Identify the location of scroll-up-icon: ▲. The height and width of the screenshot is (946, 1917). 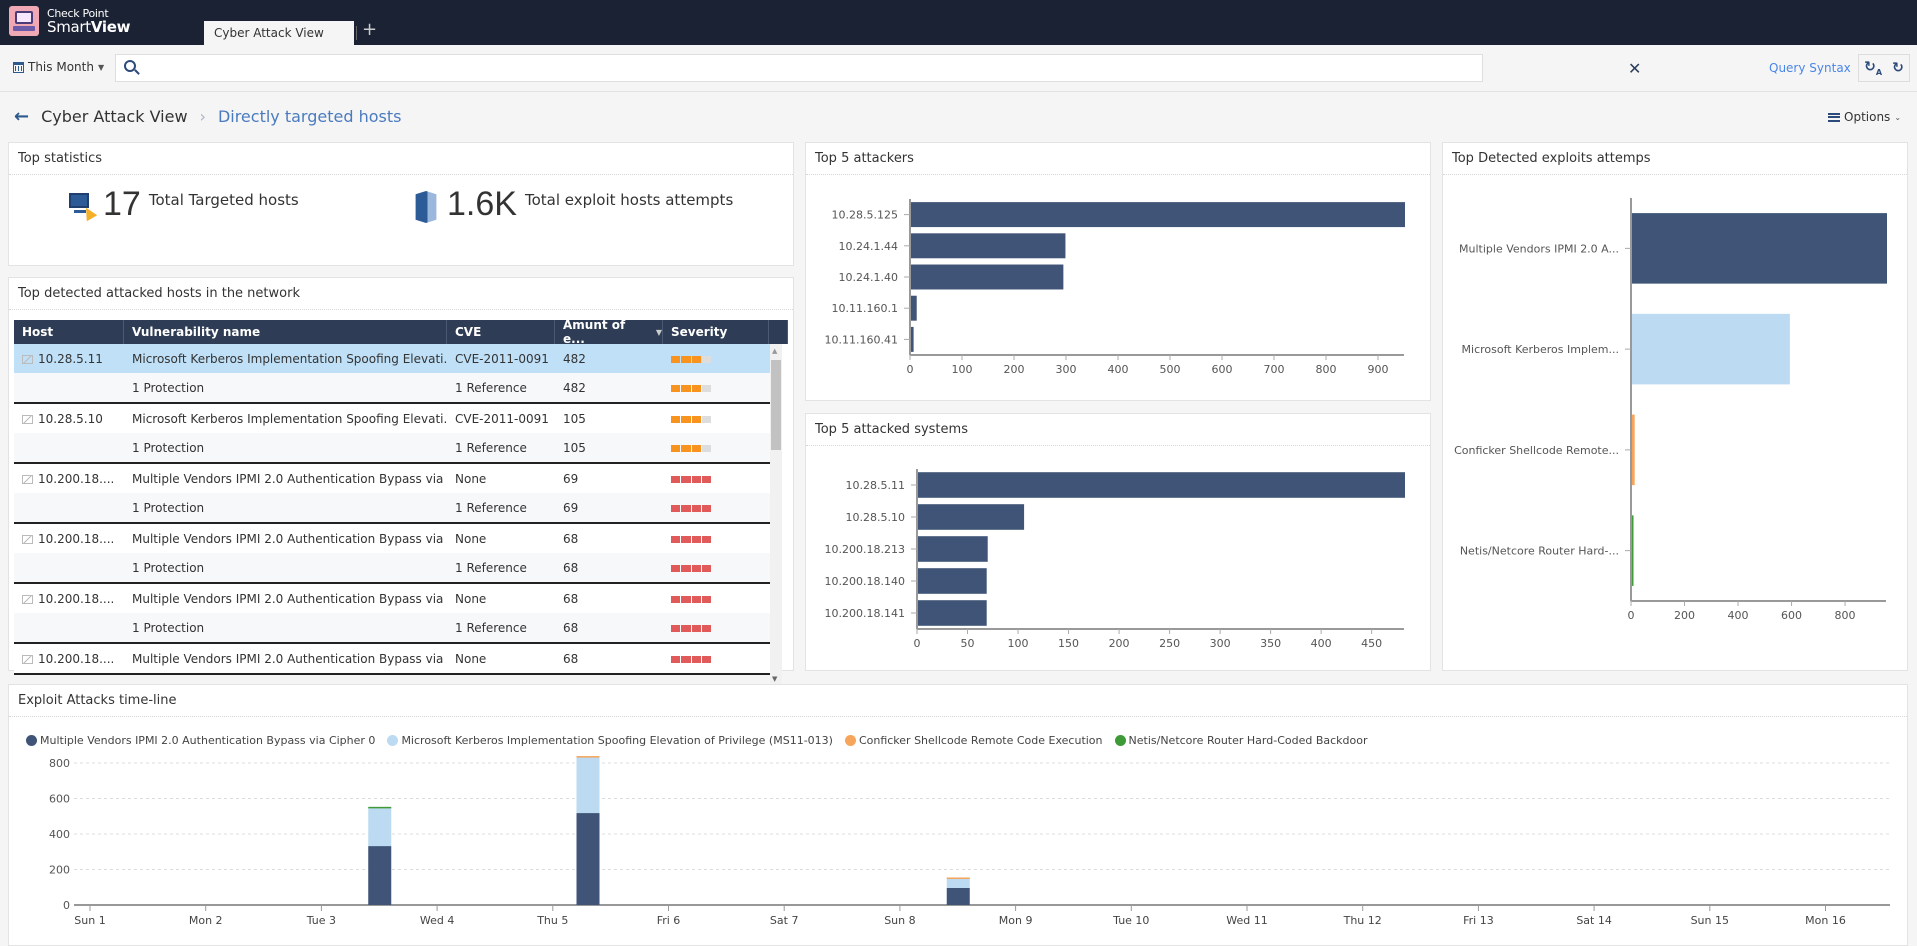
(774, 351).